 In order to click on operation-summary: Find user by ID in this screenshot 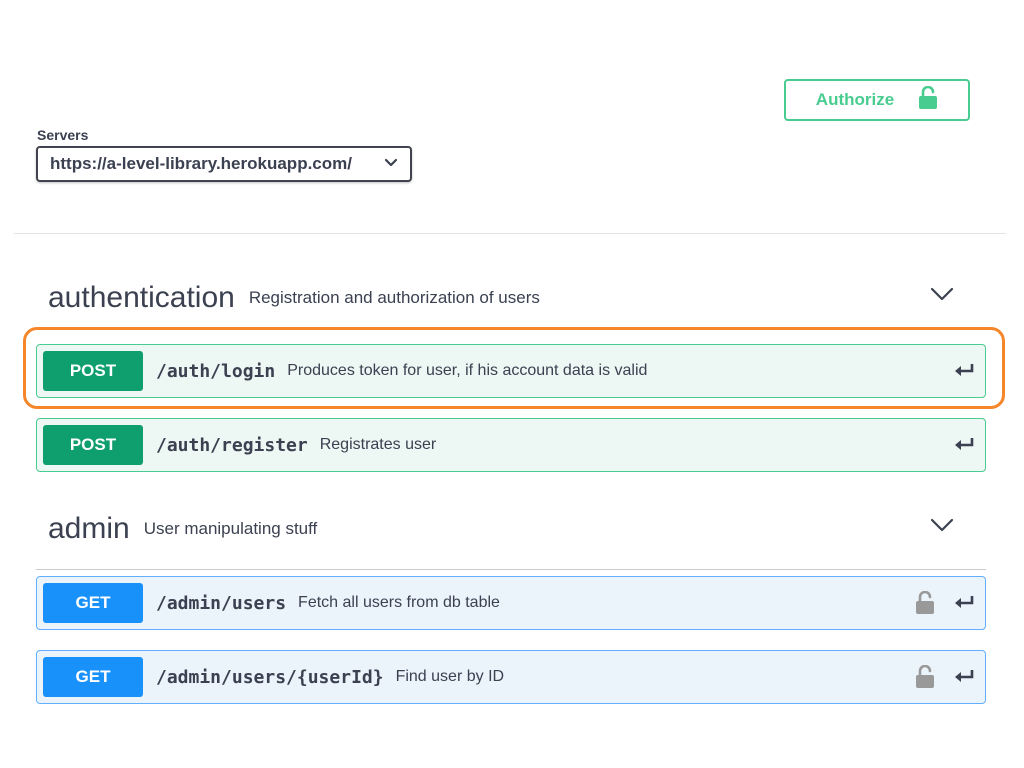, I will do `click(450, 676)`.